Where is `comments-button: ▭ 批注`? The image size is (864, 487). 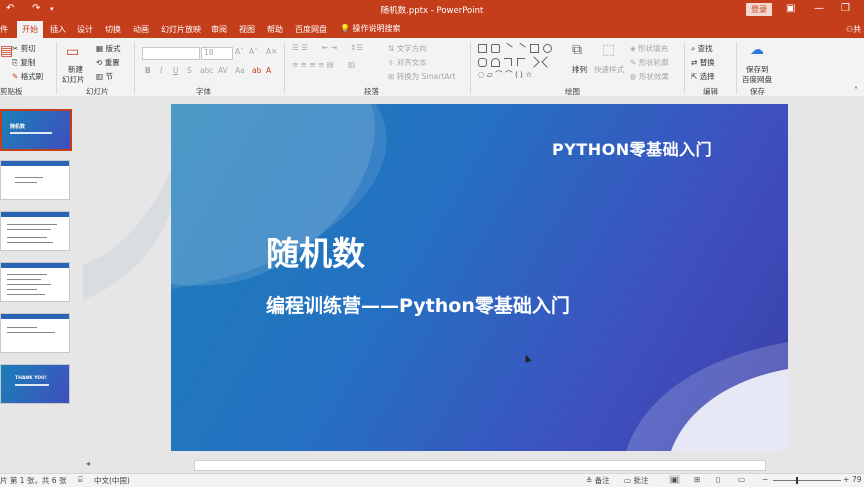
comments-button: ▭ 批注 is located at coordinates (636, 480).